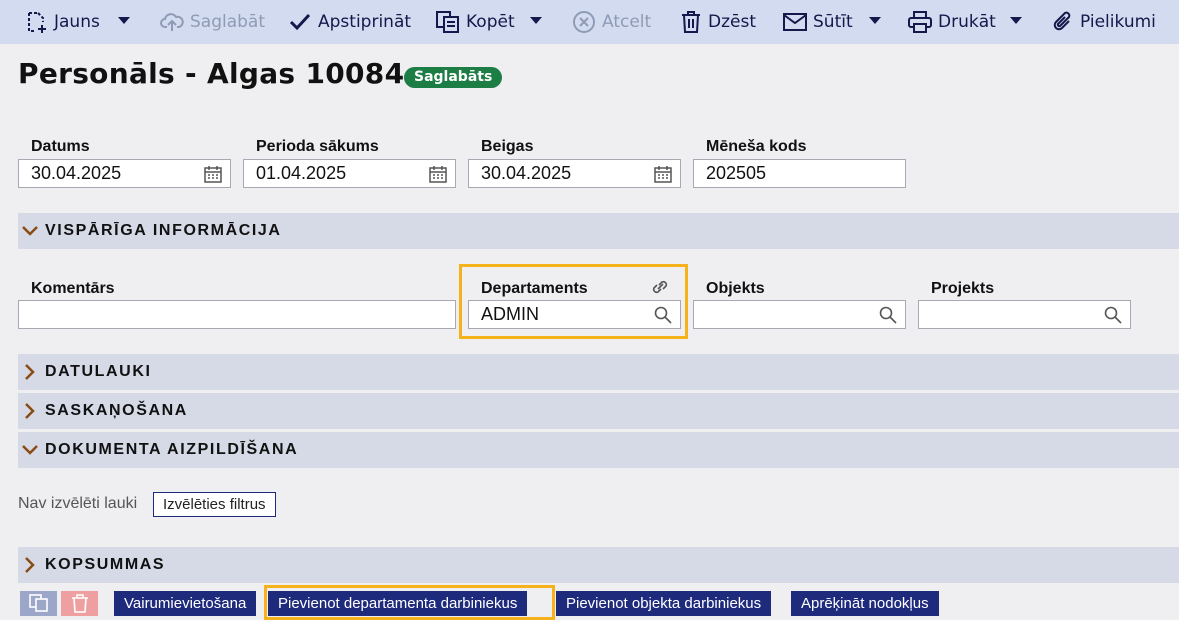 The width and height of the screenshot is (1179, 620). Describe the element at coordinates (1024, 314) in the screenshot. I see `project-field` at that location.